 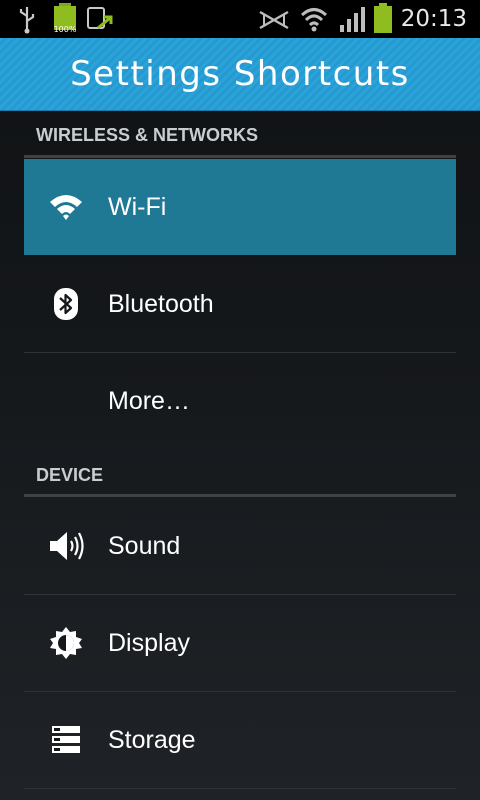 I want to click on settings-item-storage: Storage, so click(x=240, y=740).